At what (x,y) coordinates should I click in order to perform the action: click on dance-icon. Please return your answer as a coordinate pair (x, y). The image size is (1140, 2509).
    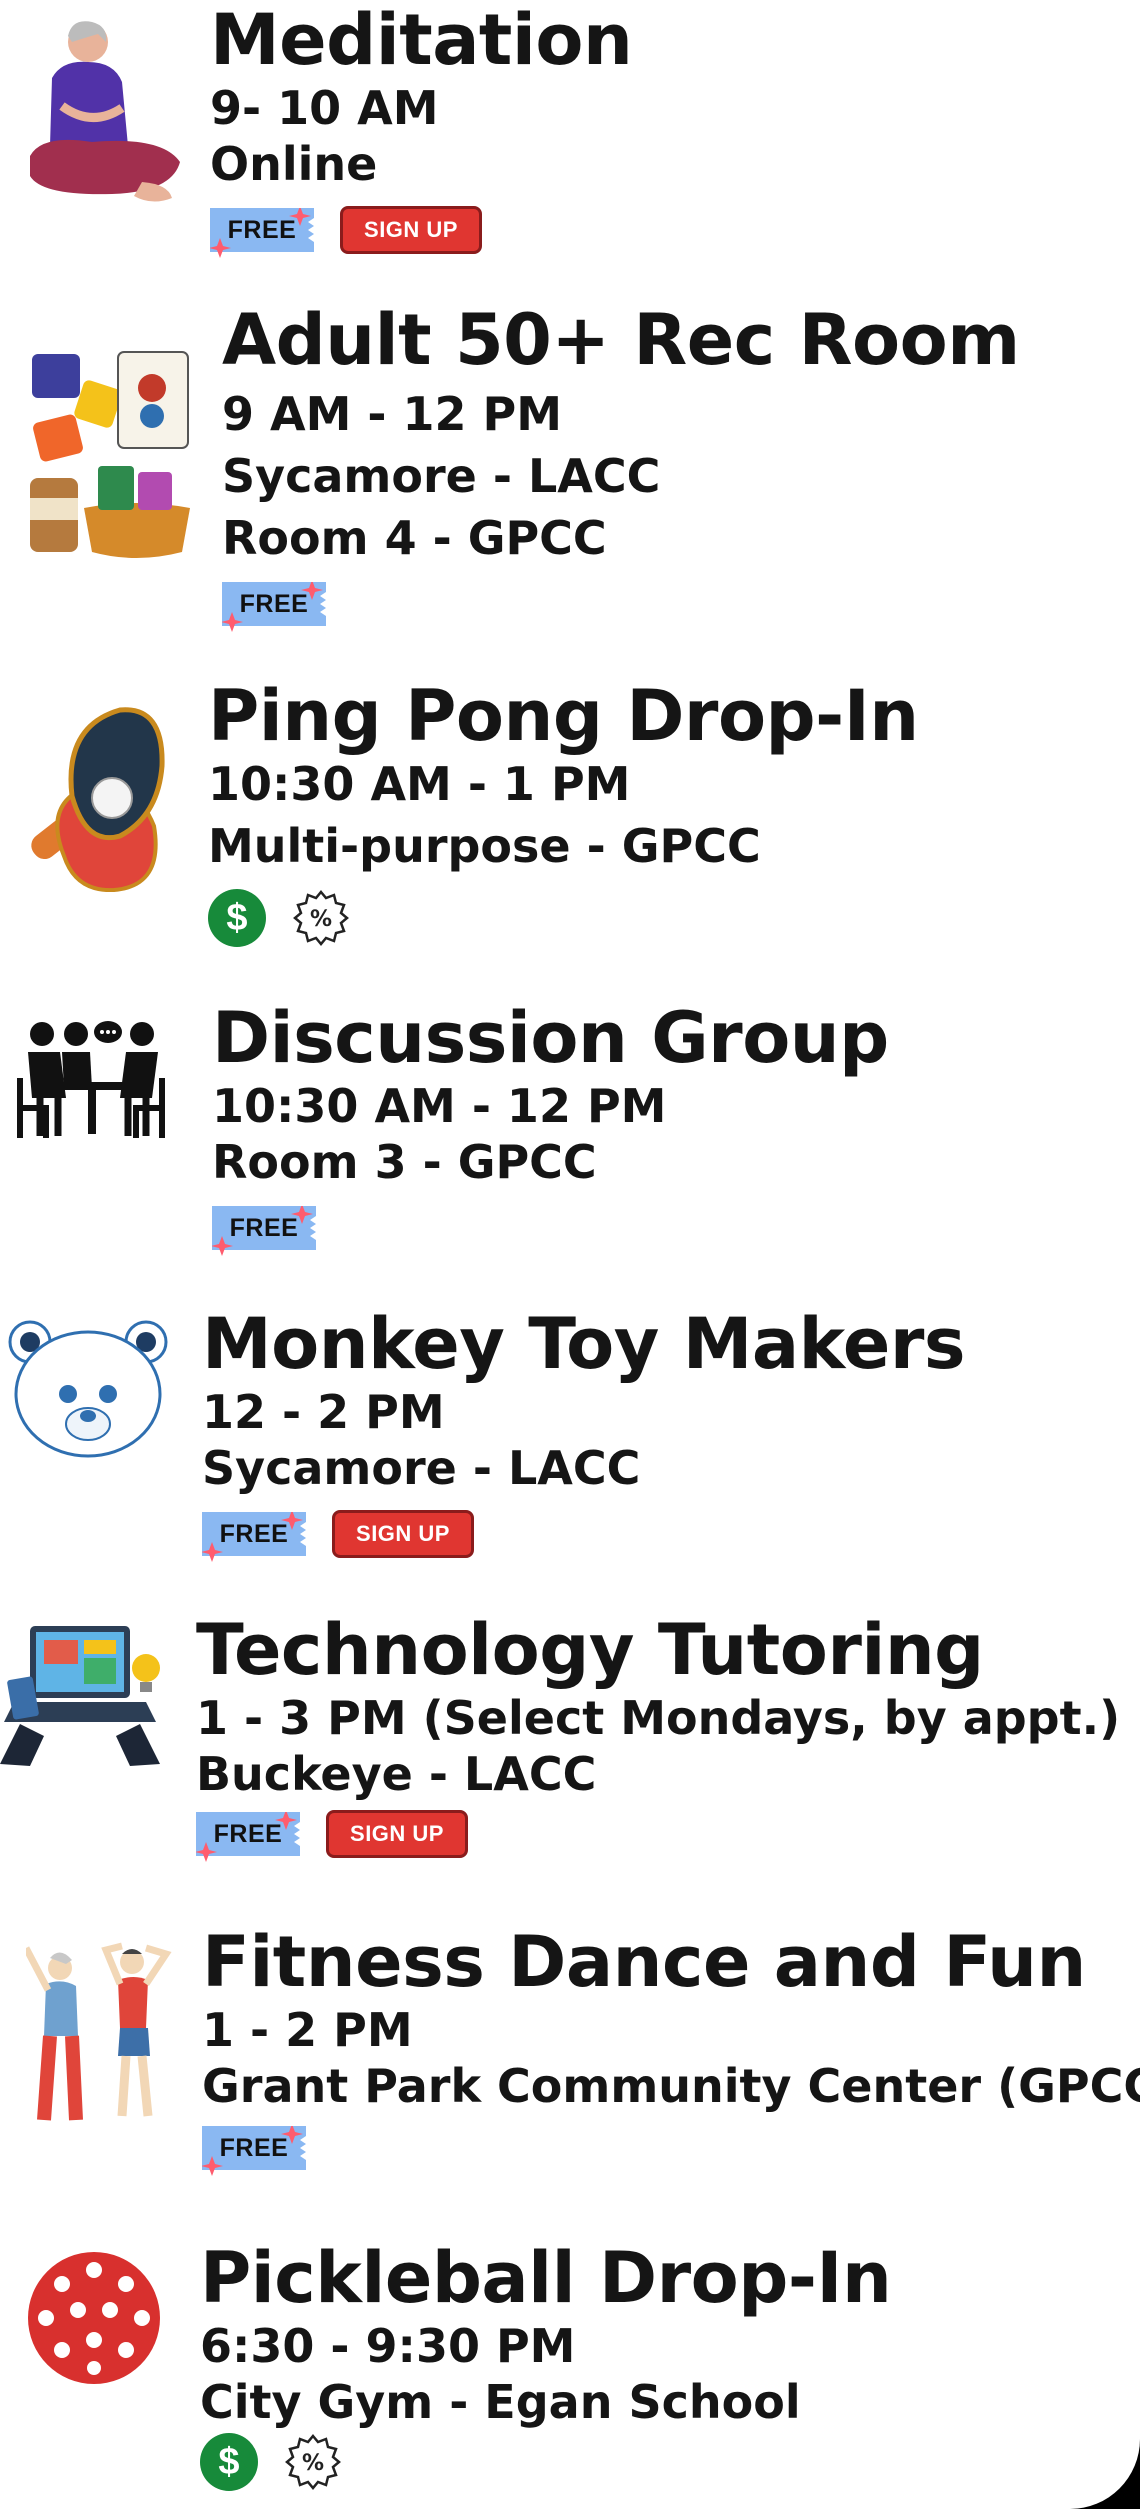
    Looking at the image, I should click on (99, 2031).